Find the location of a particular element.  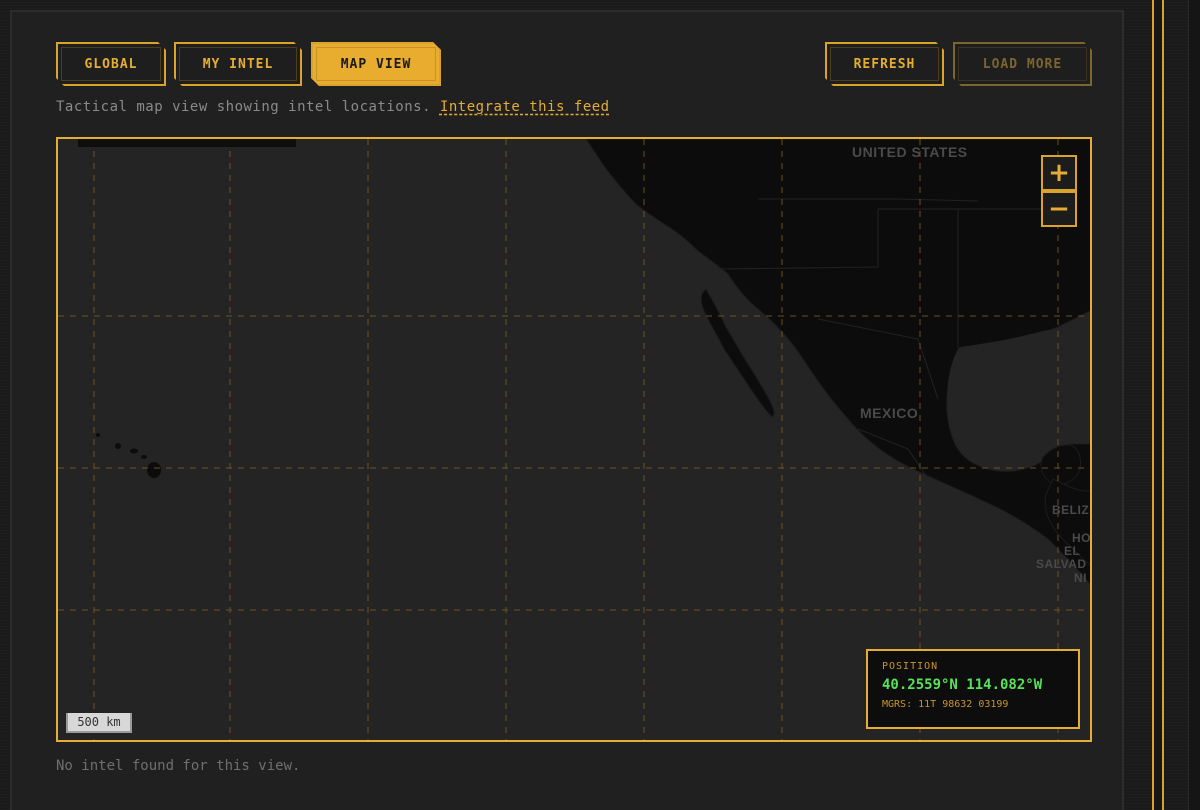

tab-global: GLOBAL is located at coordinates (111, 64).